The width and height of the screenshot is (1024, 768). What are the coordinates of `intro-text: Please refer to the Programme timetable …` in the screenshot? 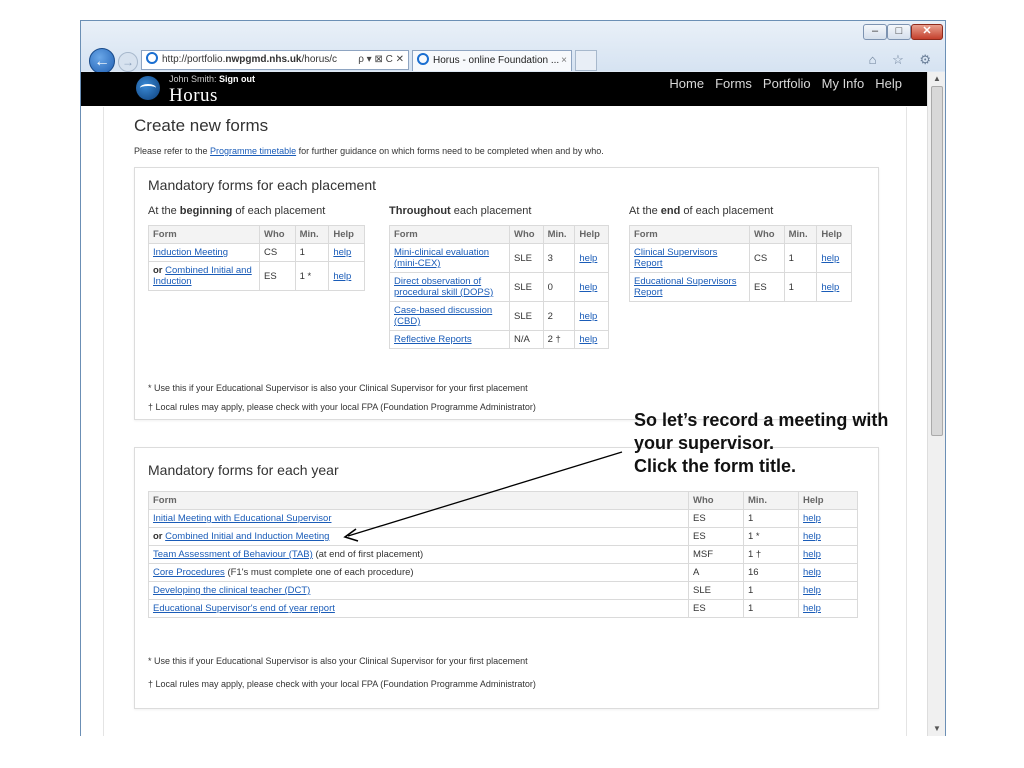 It's located at (369, 151).